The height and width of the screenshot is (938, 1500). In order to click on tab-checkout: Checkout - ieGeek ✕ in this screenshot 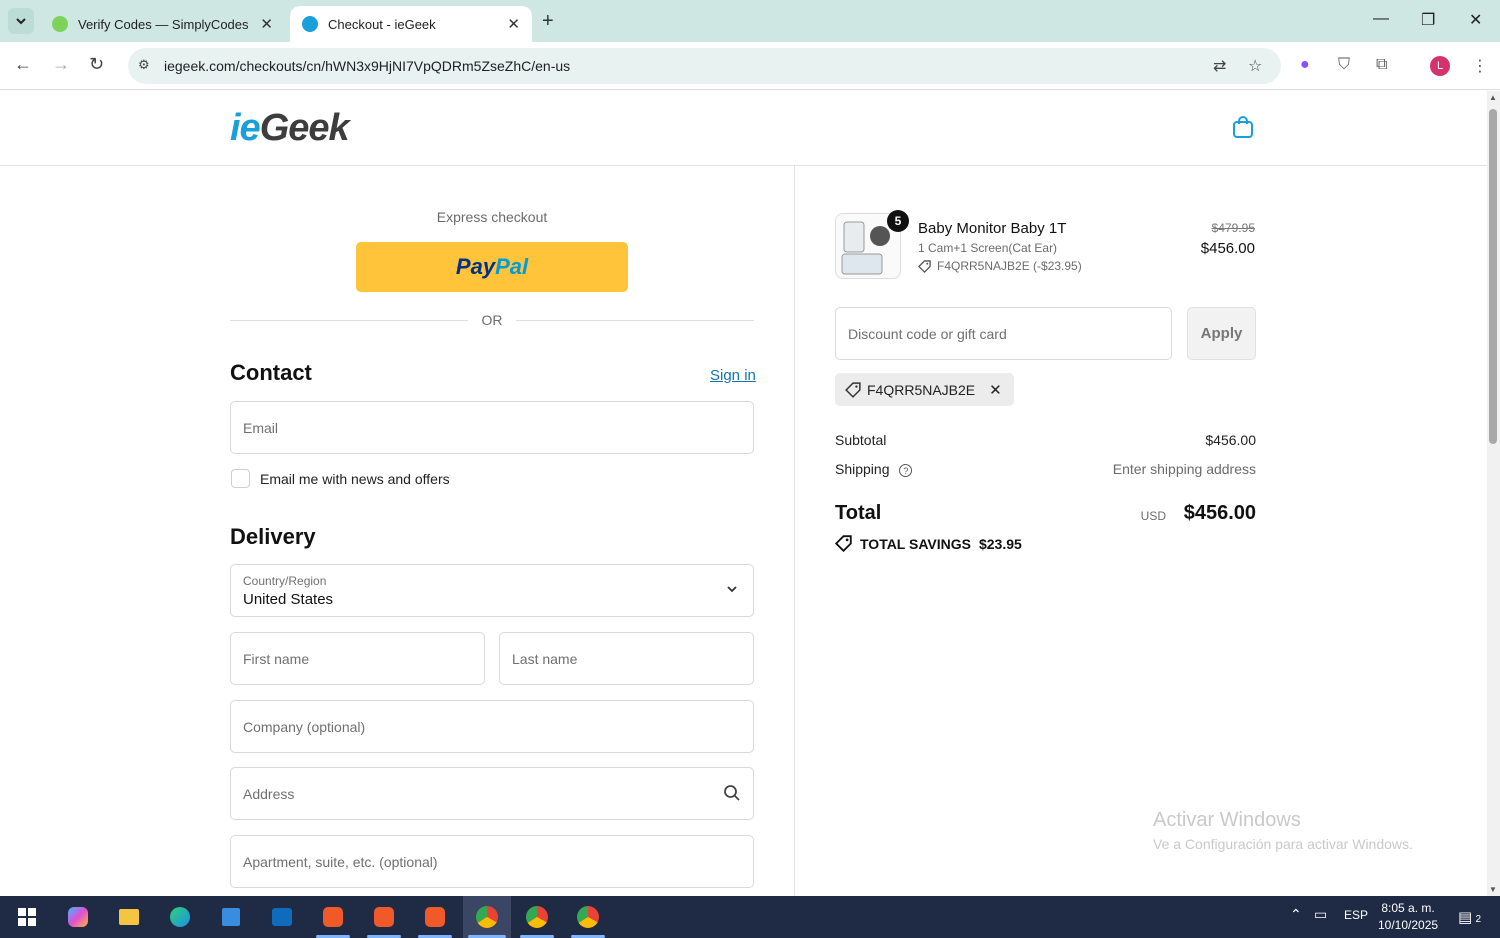, I will do `click(411, 24)`.